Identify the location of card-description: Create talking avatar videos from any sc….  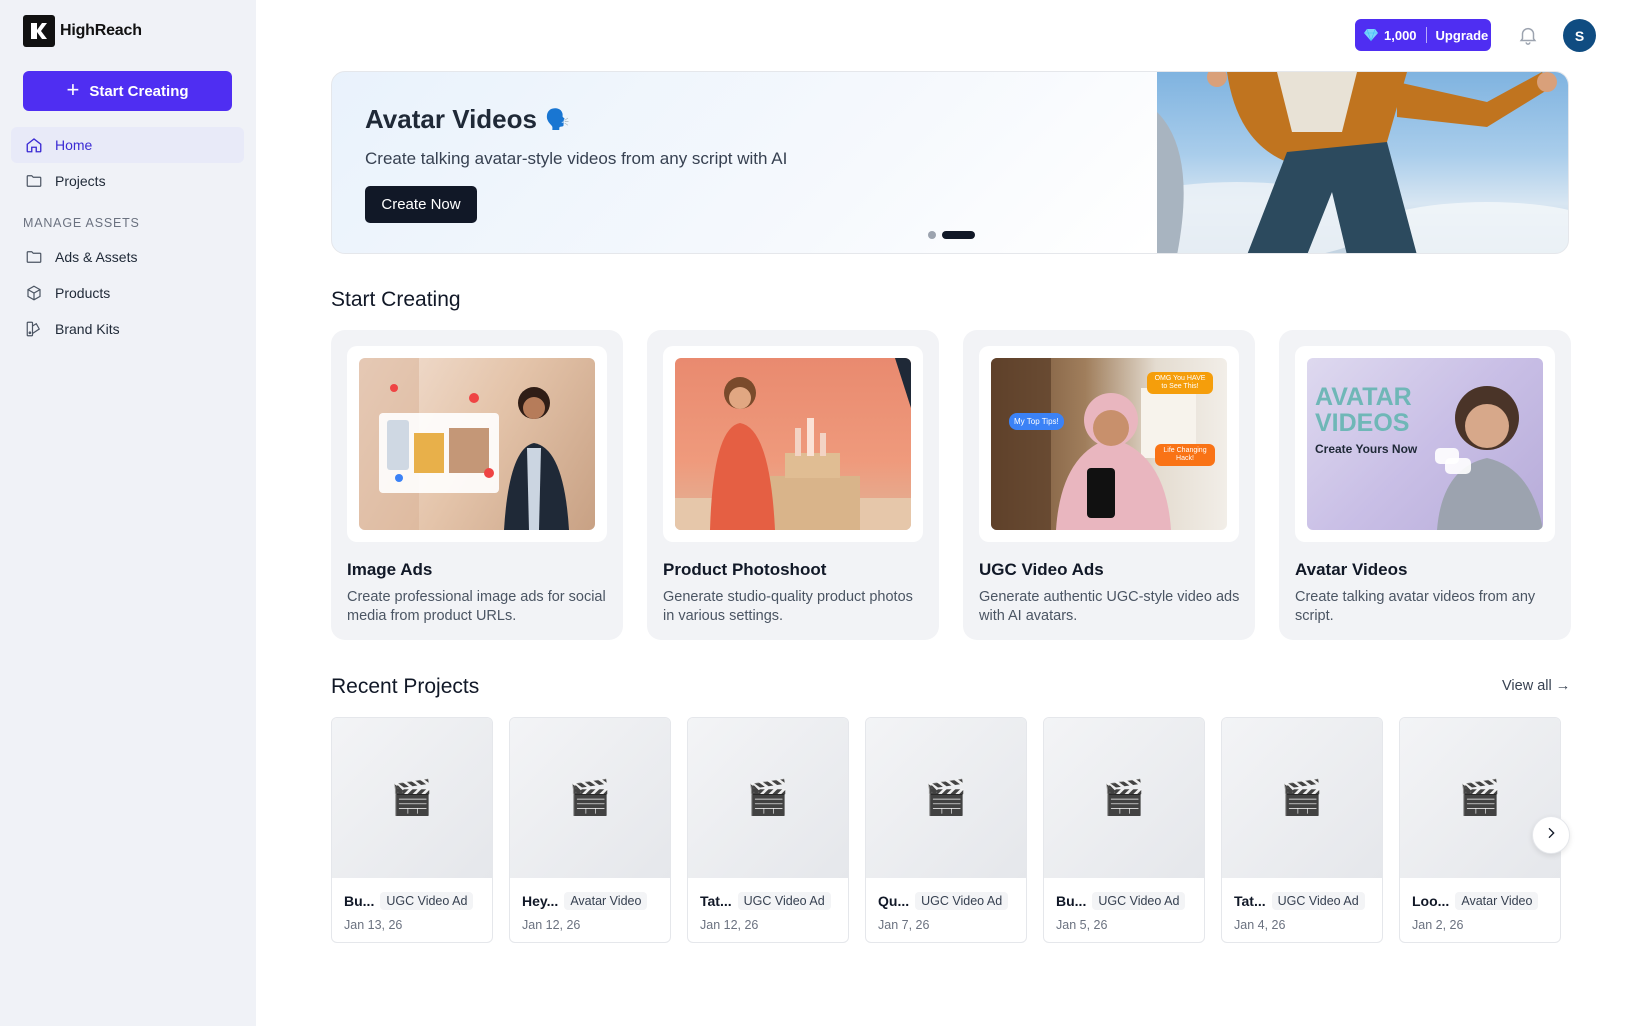
(1415, 606).